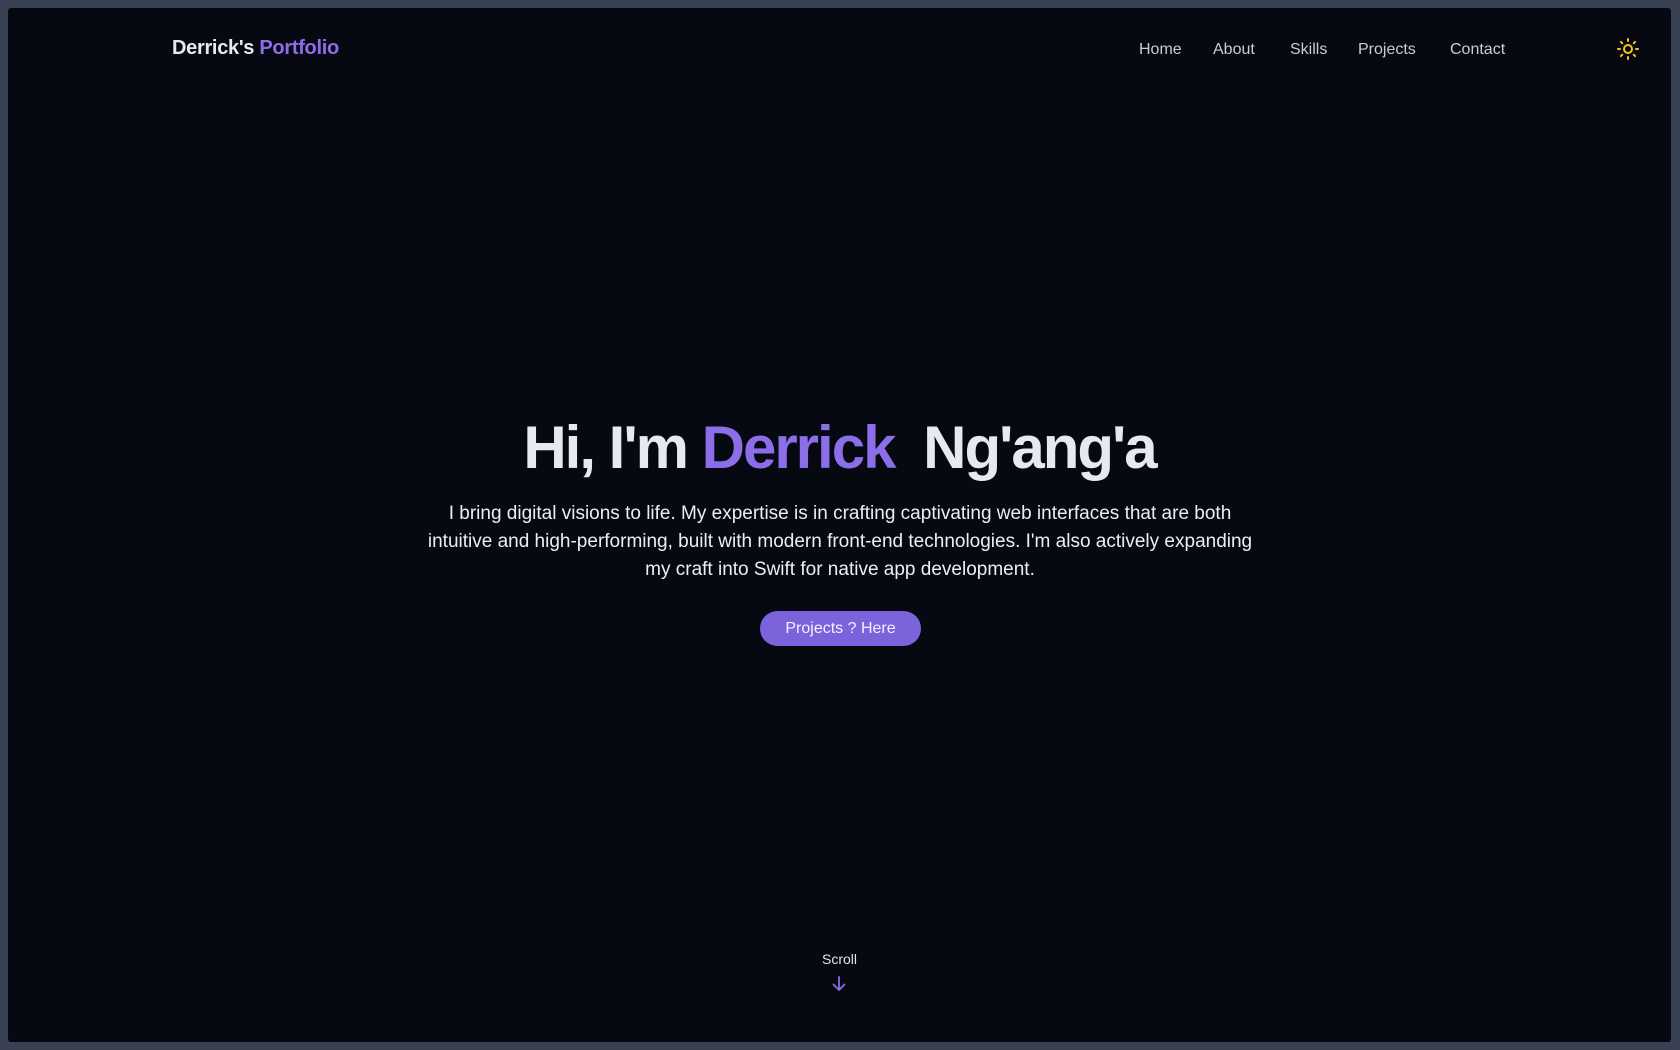  I want to click on main-nav: Home About Skills Projects Contact, so click(839, 52).